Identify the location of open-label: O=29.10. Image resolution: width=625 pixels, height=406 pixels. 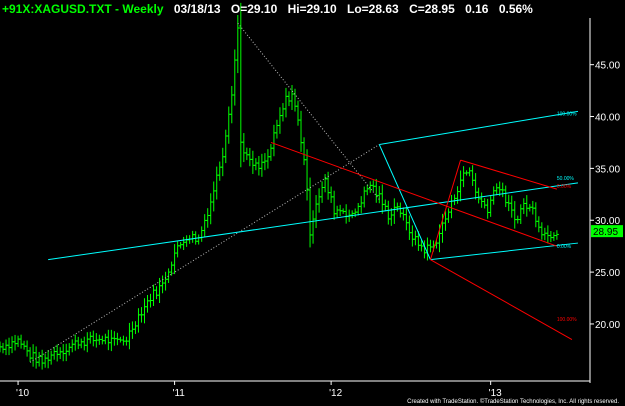
(254, 9).